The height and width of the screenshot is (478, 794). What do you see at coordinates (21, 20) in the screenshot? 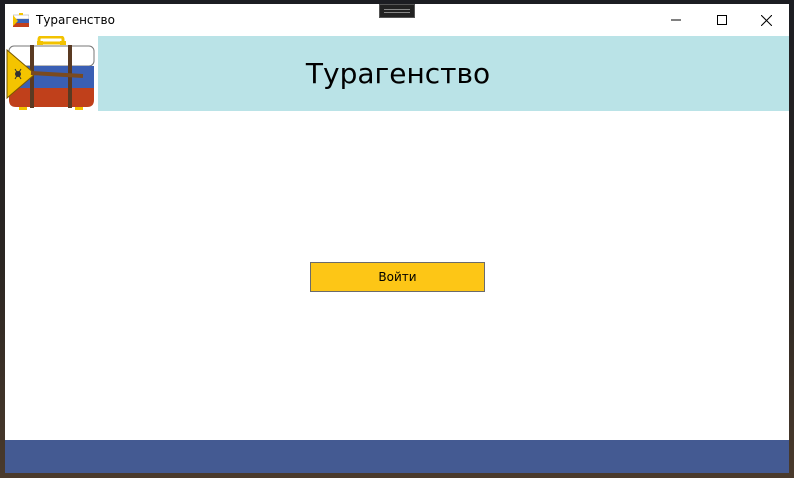
I see `app-icon` at bounding box center [21, 20].